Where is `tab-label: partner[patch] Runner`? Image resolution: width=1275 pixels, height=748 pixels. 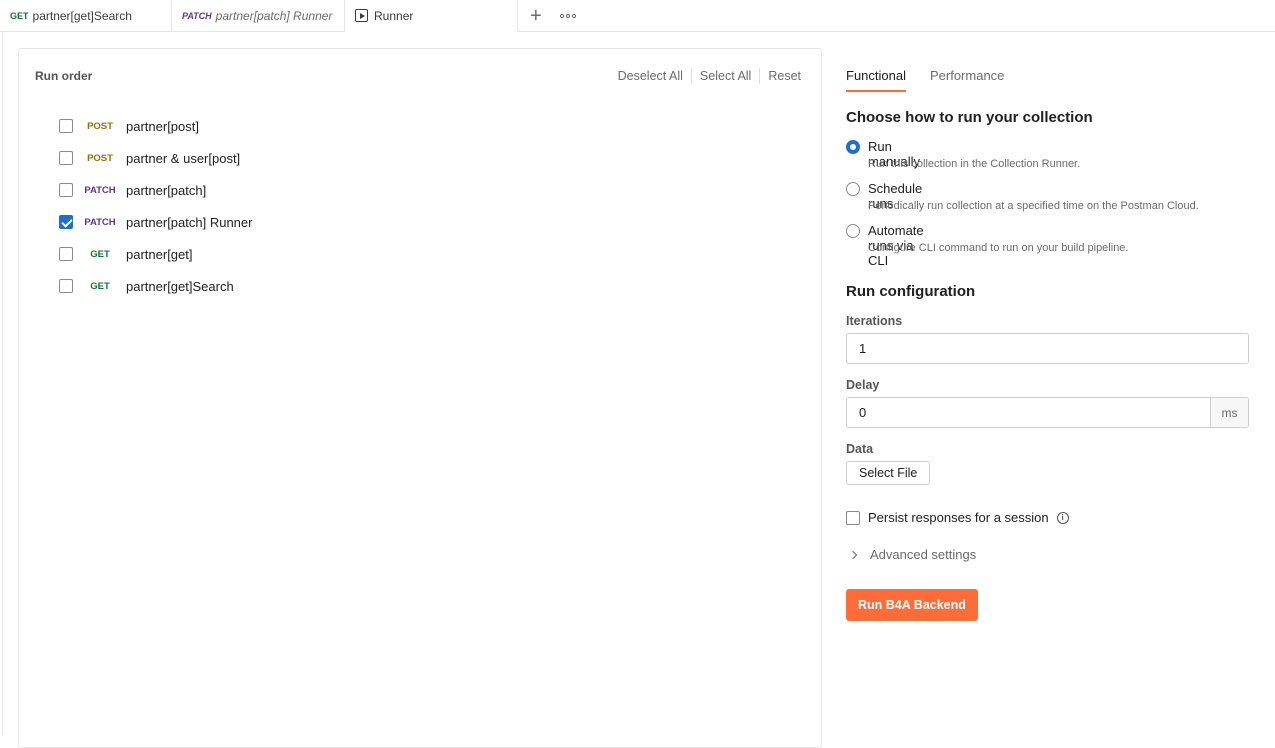
tab-label: partner[patch] Runner is located at coordinates (274, 15).